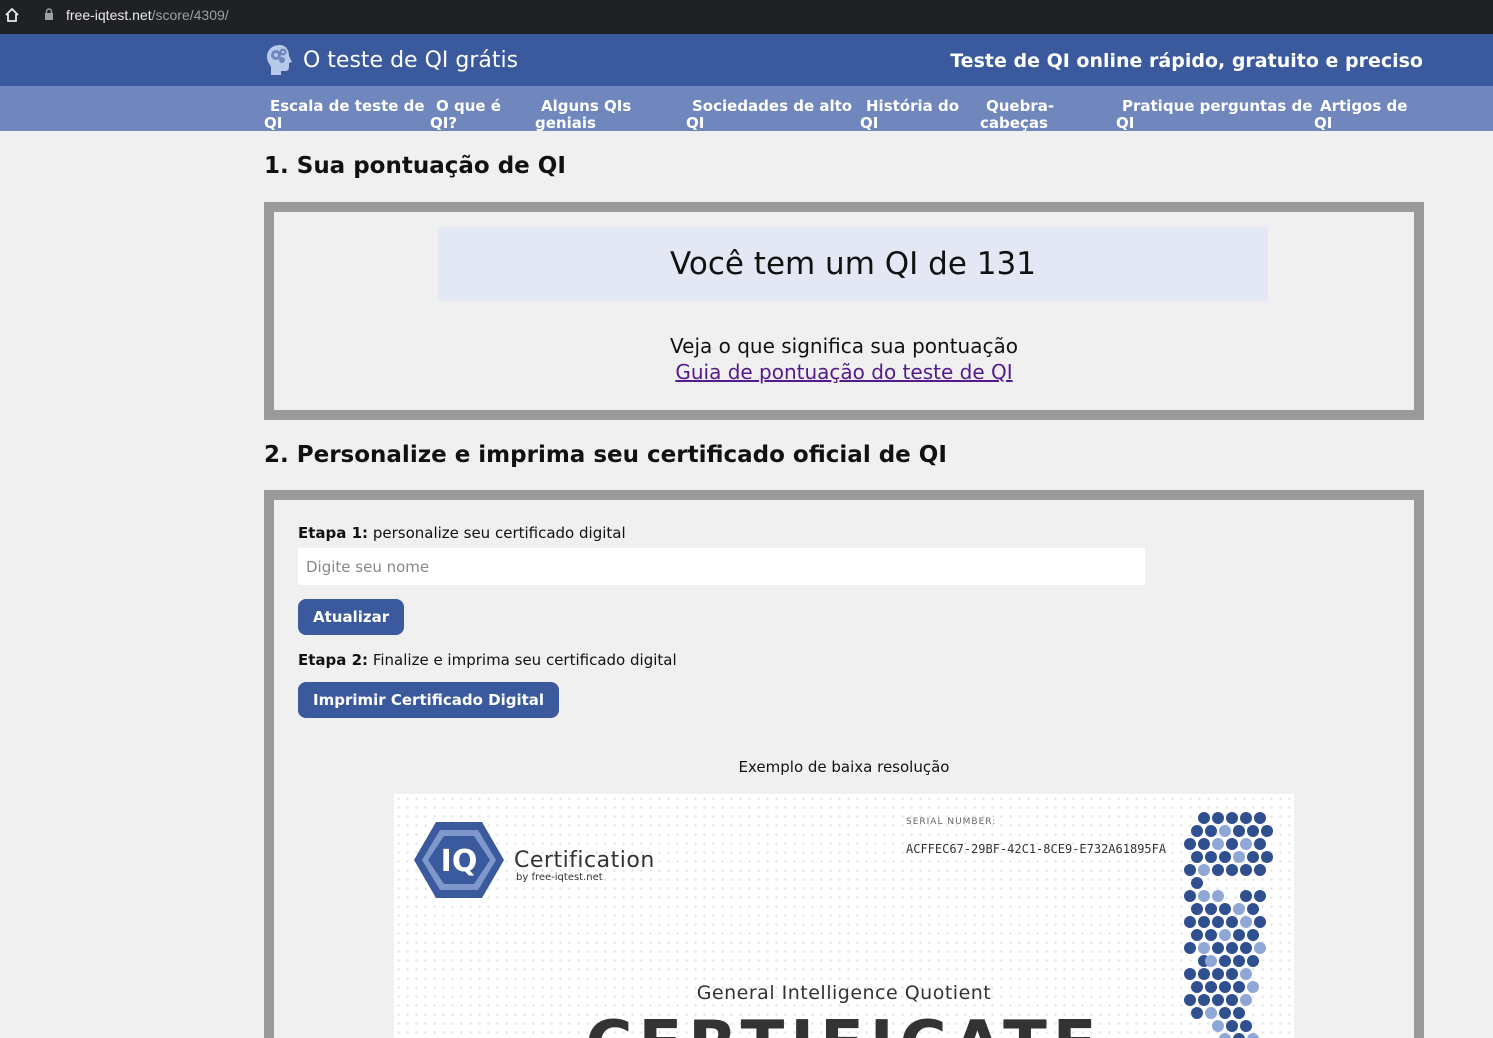 The height and width of the screenshot is (1038, 1493). What do you see at coordinates (109, 15) in the screenshot?
I see `url-host: free-iqtest.net` at bounding box center [109, 15].